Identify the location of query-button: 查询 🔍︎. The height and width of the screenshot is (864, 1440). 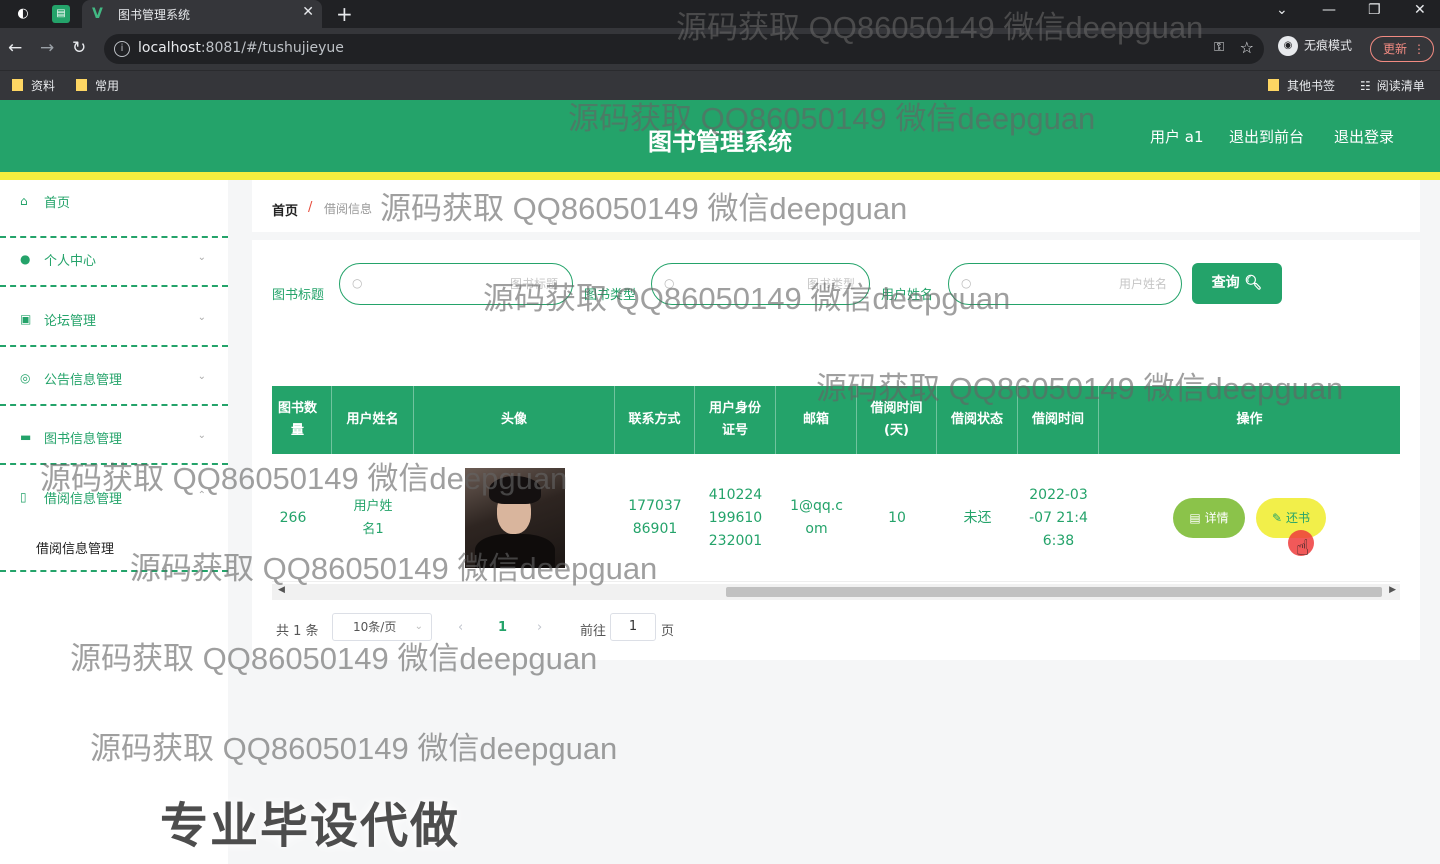
(1237, 283).